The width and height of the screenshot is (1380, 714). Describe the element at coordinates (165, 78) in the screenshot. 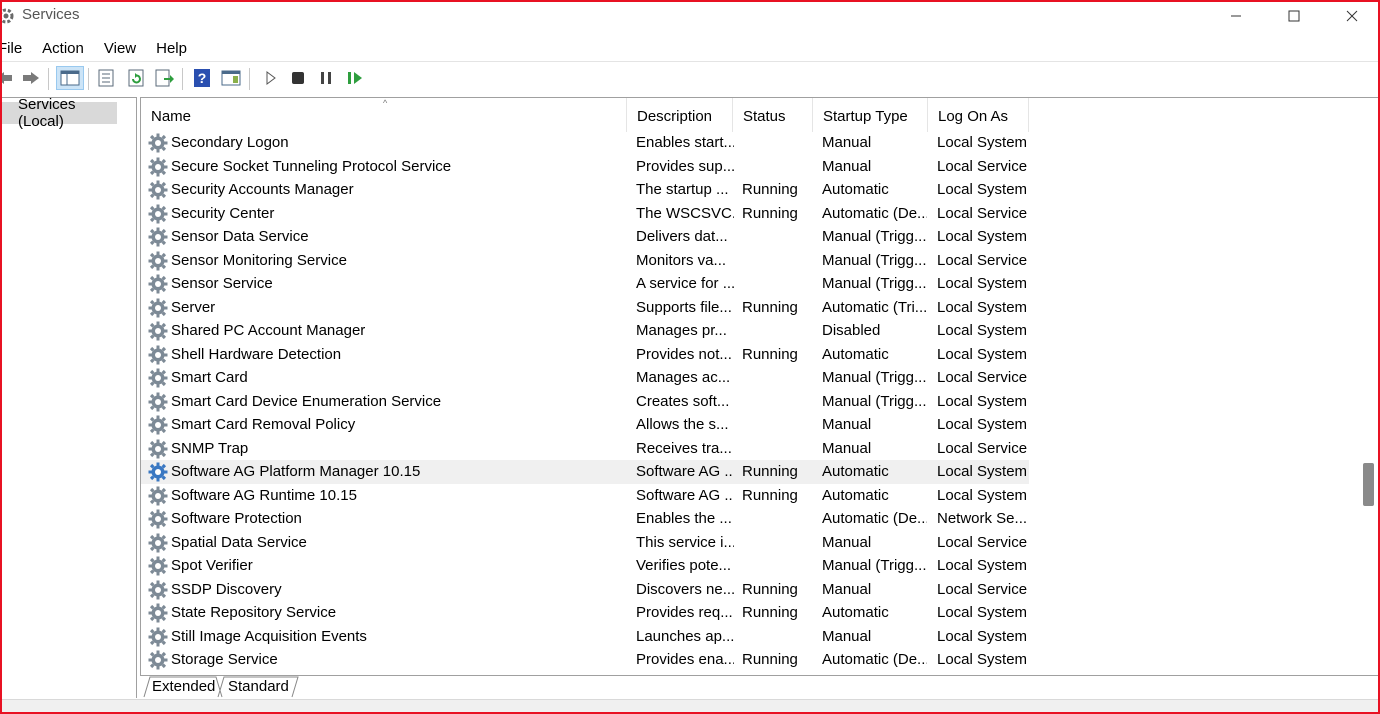

I see `export-list-button` at that location.